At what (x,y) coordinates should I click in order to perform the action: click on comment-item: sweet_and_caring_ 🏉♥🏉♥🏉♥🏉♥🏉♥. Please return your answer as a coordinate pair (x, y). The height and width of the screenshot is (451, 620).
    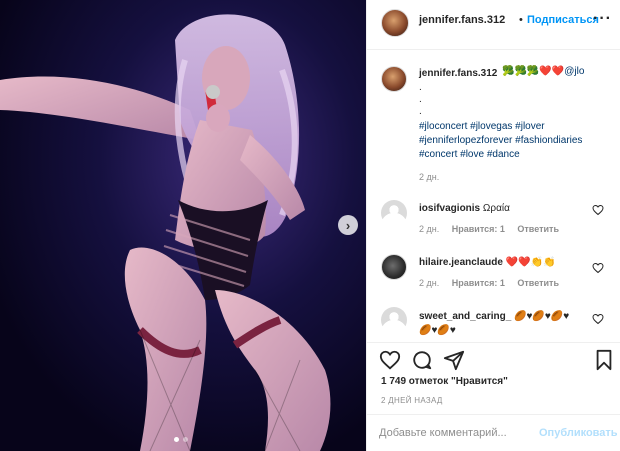
    Looking at the image, I should click on (493, 327).